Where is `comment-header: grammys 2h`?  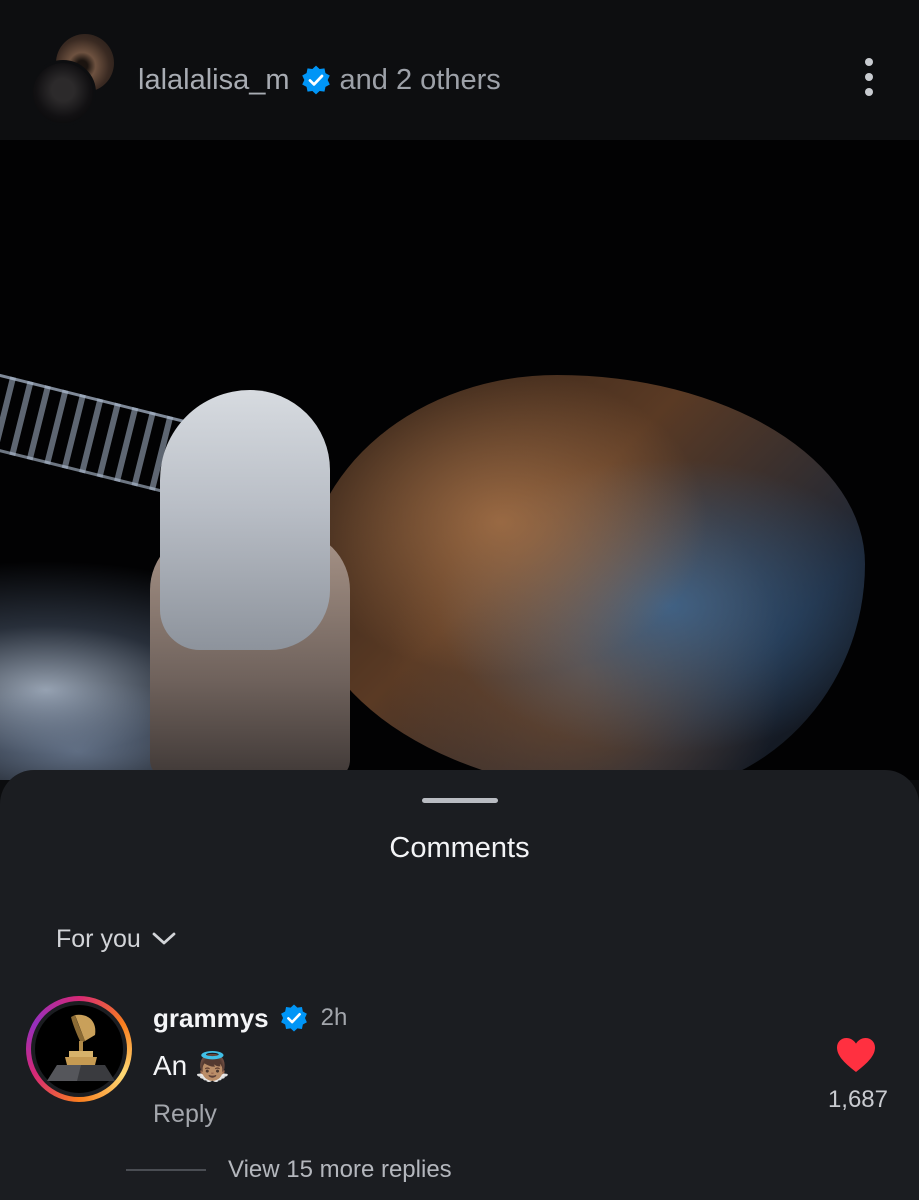
comment-header: grammys 2h is located at coordinates (250, 1018).